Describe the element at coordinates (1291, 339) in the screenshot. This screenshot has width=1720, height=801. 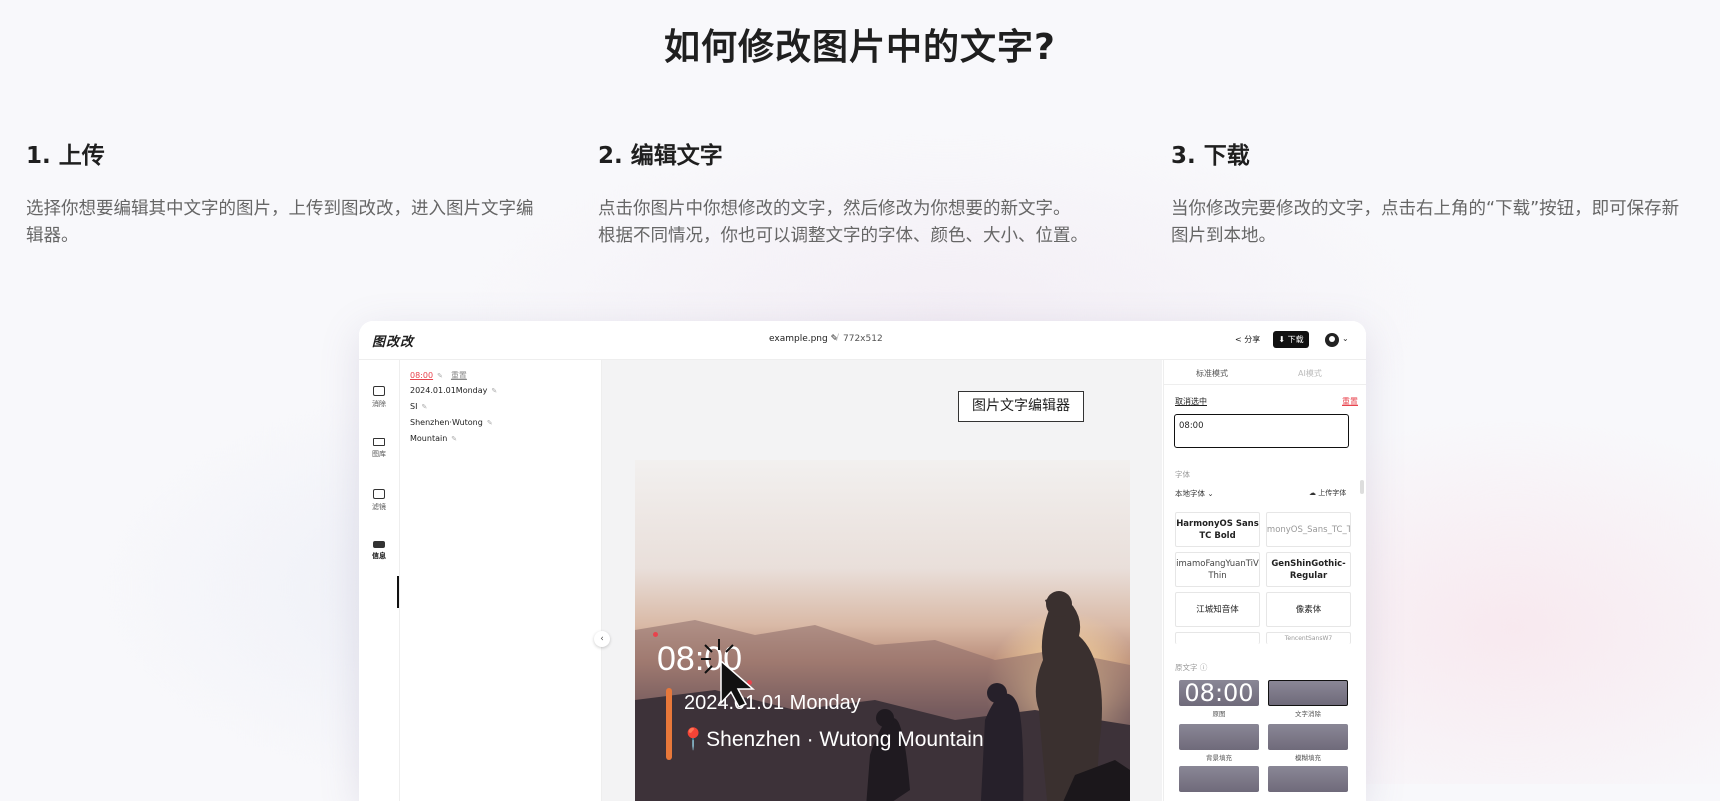
I see `download-button: ⬇ 下载` at that location.